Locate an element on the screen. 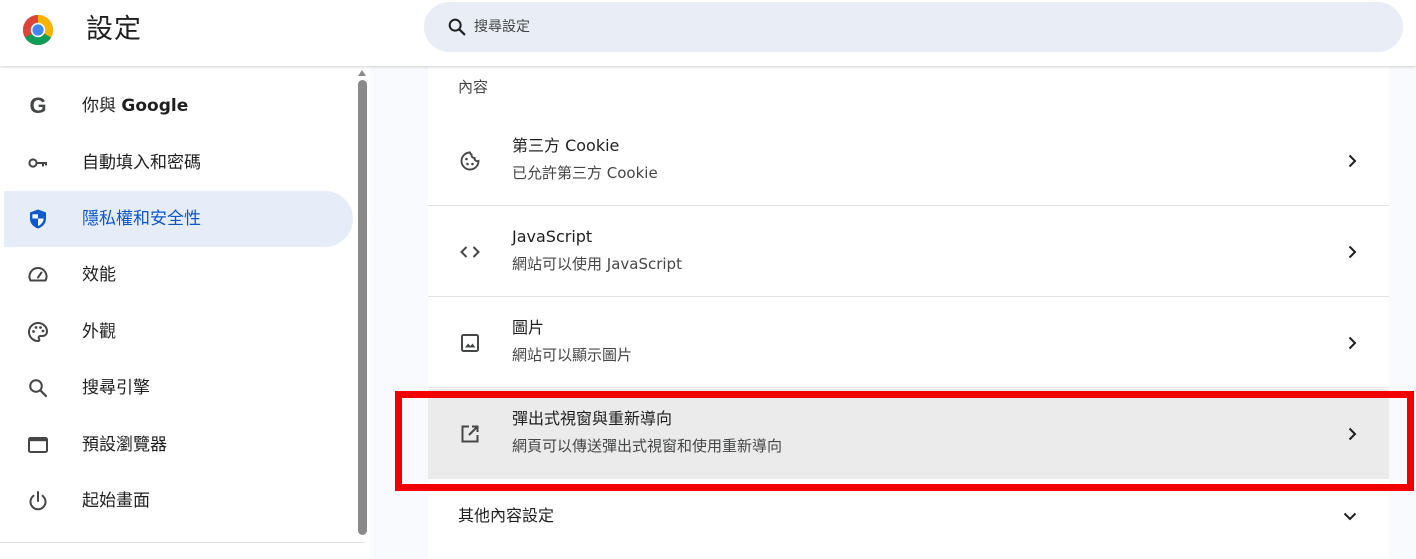 The image size is (1416, 559). chevron-down-icon is located at coordinates (1350, 516).